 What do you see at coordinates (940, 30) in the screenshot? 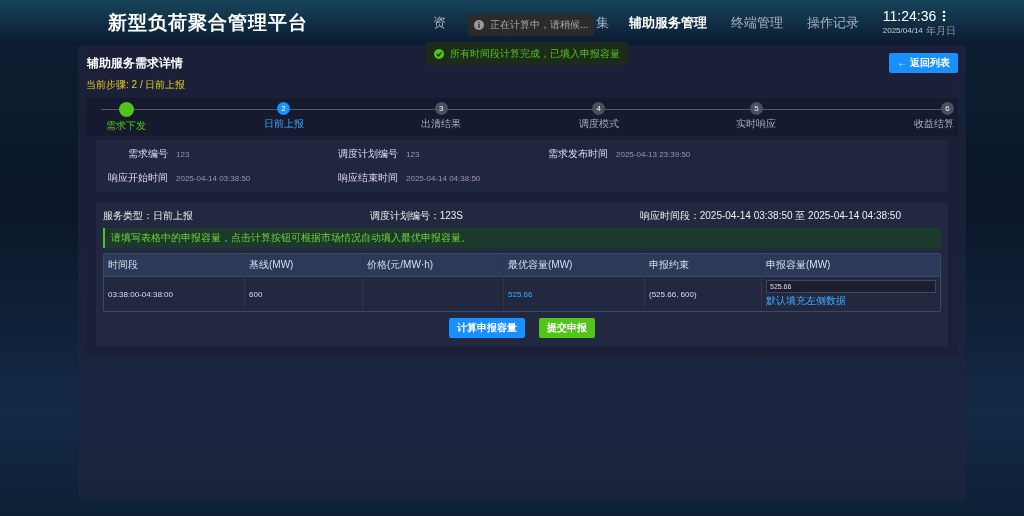
I see `date-unit: 年月日` at bounding box center [940, 30].